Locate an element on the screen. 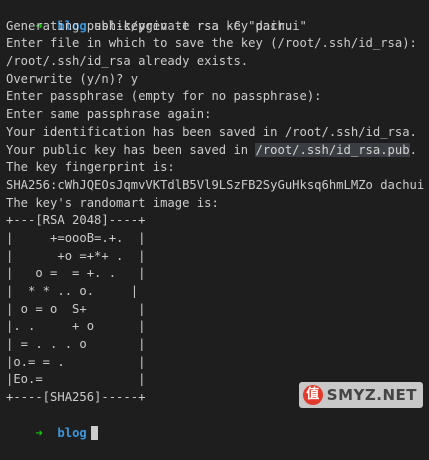  output-text: . is located at coordinates (413, 149).